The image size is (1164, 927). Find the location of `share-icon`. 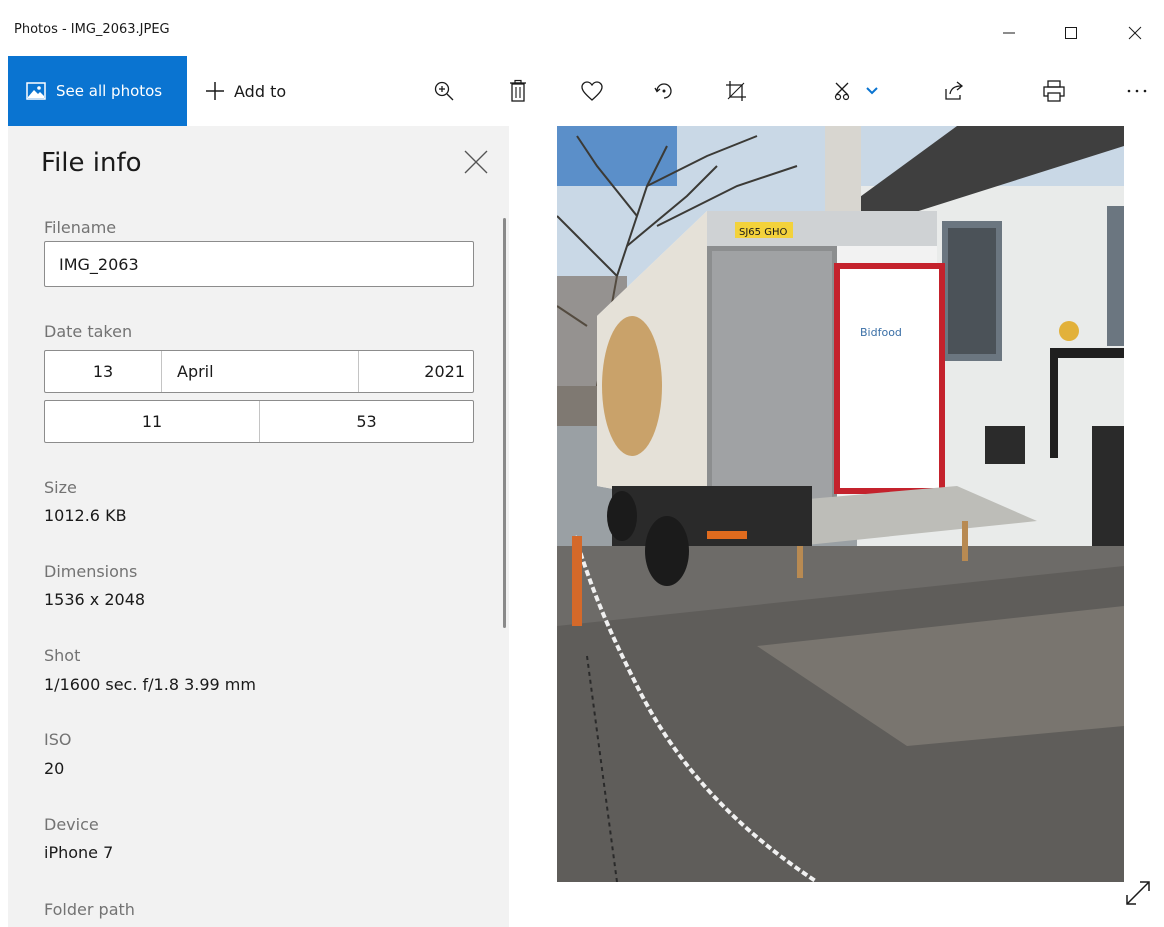

share-icon is located at coordinates (954, 90).